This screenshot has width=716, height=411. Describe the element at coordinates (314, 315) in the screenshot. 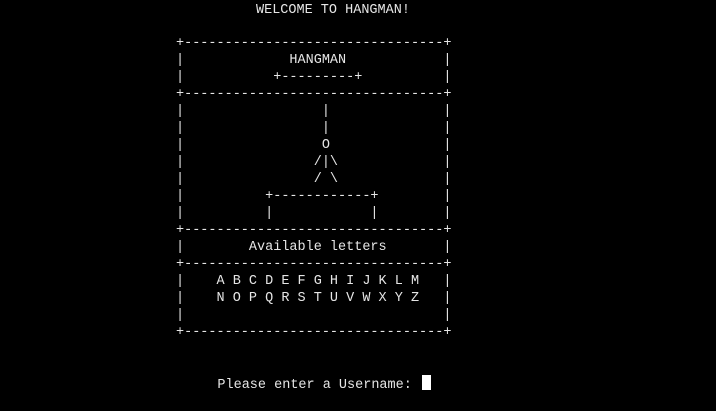

I see `board-empty-row: | |` at that location.